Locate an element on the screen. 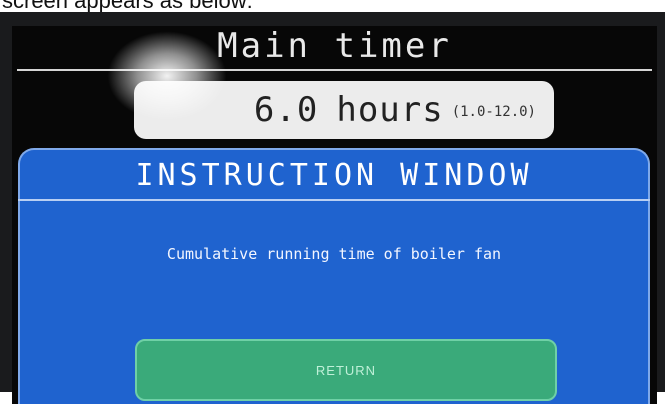  timer-value-field: 6.0 hours (1.0-12.0) is located at coordinates (344, 110).